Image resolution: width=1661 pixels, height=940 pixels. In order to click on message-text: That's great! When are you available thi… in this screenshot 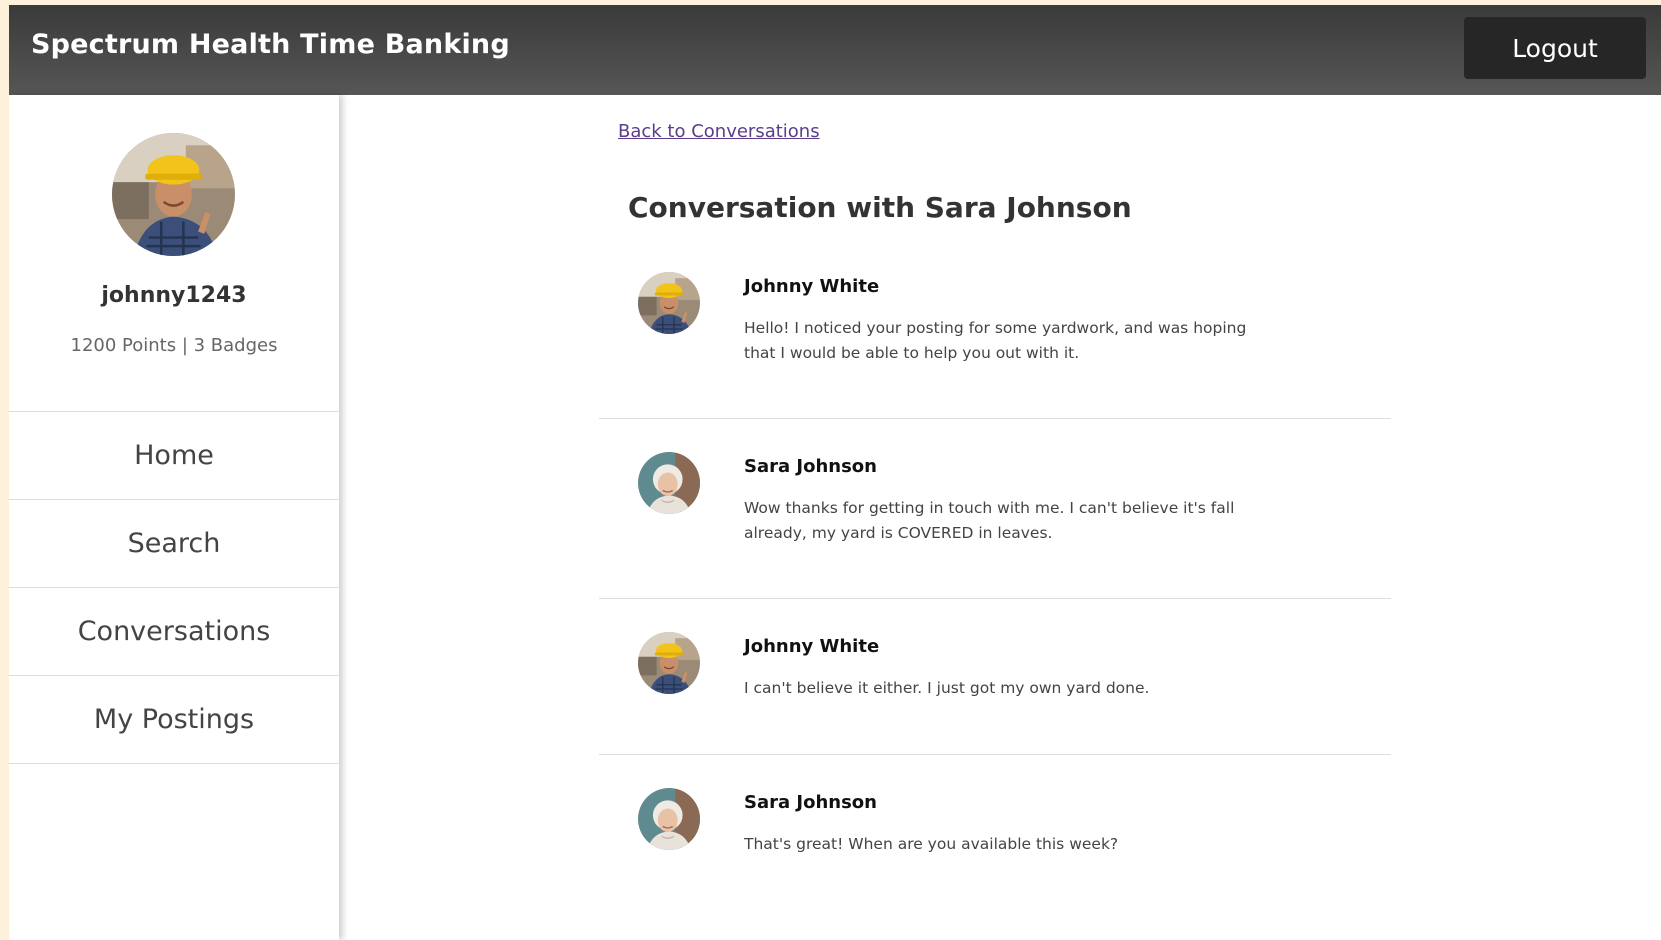, I will do `click(931, 844)`.